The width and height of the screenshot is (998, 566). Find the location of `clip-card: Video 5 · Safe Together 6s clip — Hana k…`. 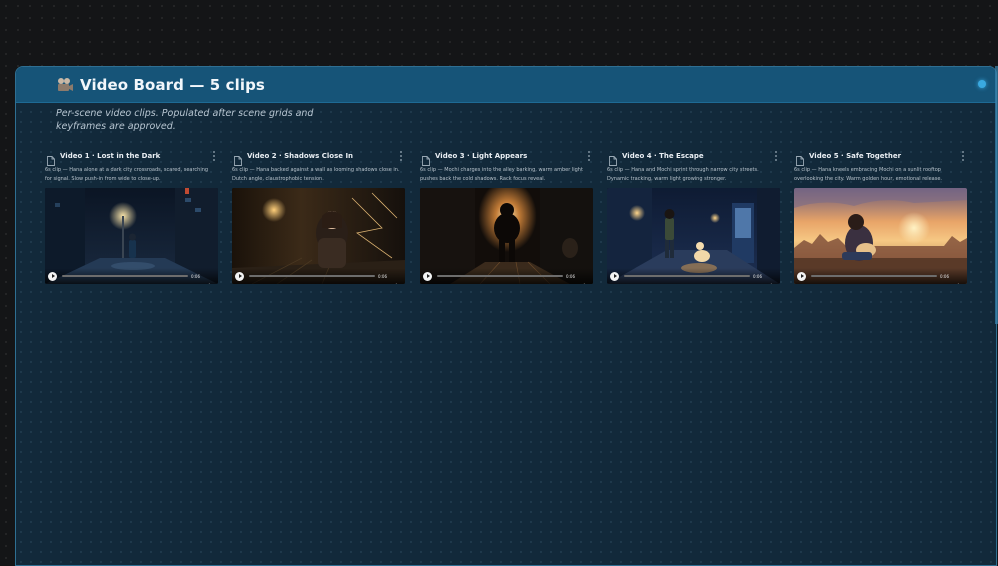

clip-card: Video 5 · Safe Together 6s clip — Hana k… is located at coordinates (881, 216).